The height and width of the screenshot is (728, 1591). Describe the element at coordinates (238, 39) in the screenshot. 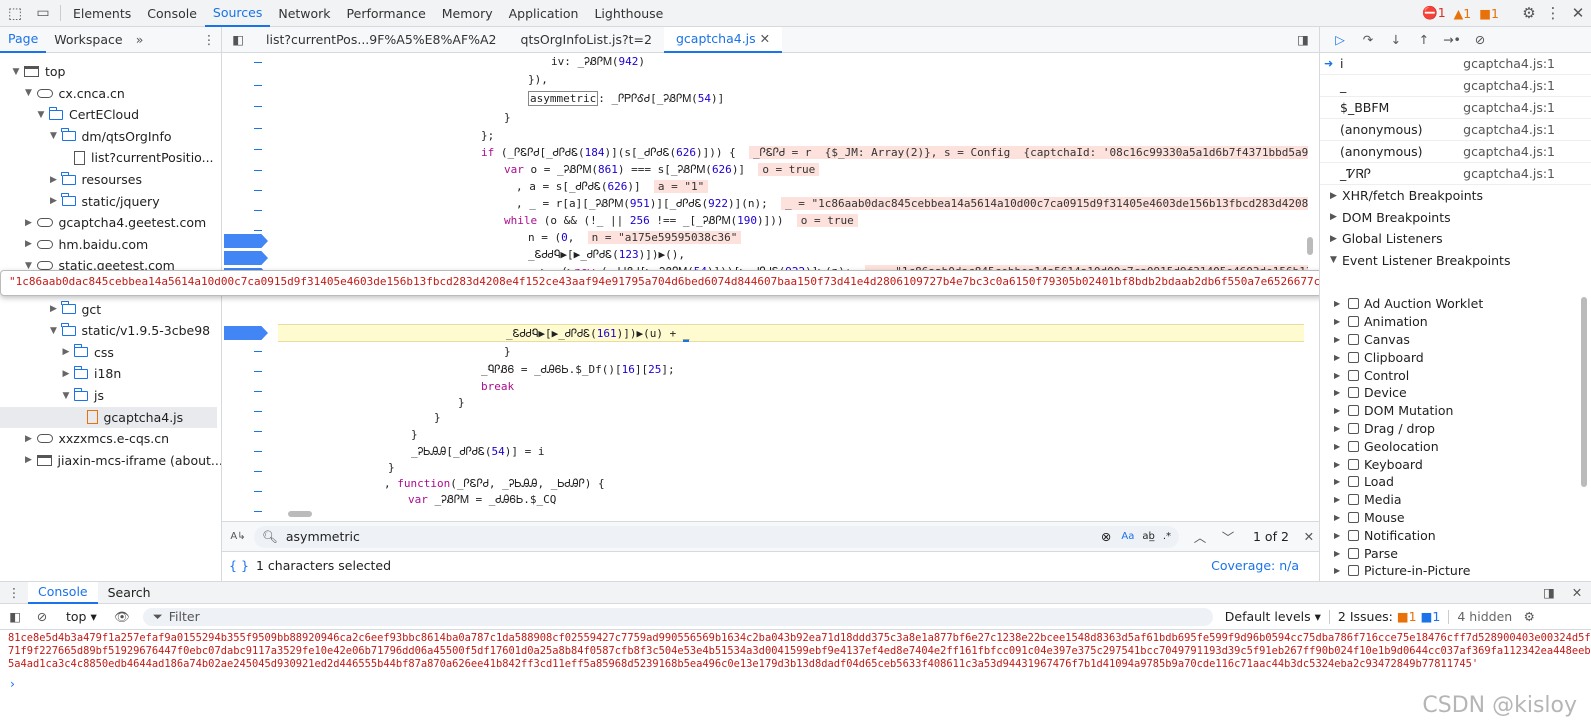

I see `toggle-navigator-icon: ◧` at that location.